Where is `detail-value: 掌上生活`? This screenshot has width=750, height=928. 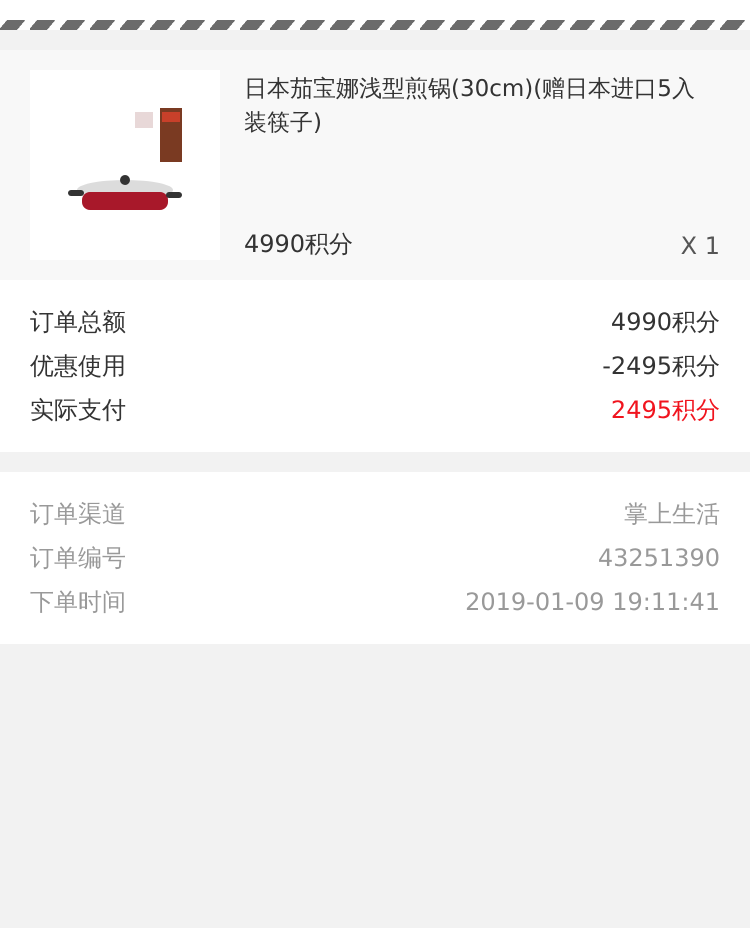
detail-value: 掌上生活 is located at coordinates (672, 514).